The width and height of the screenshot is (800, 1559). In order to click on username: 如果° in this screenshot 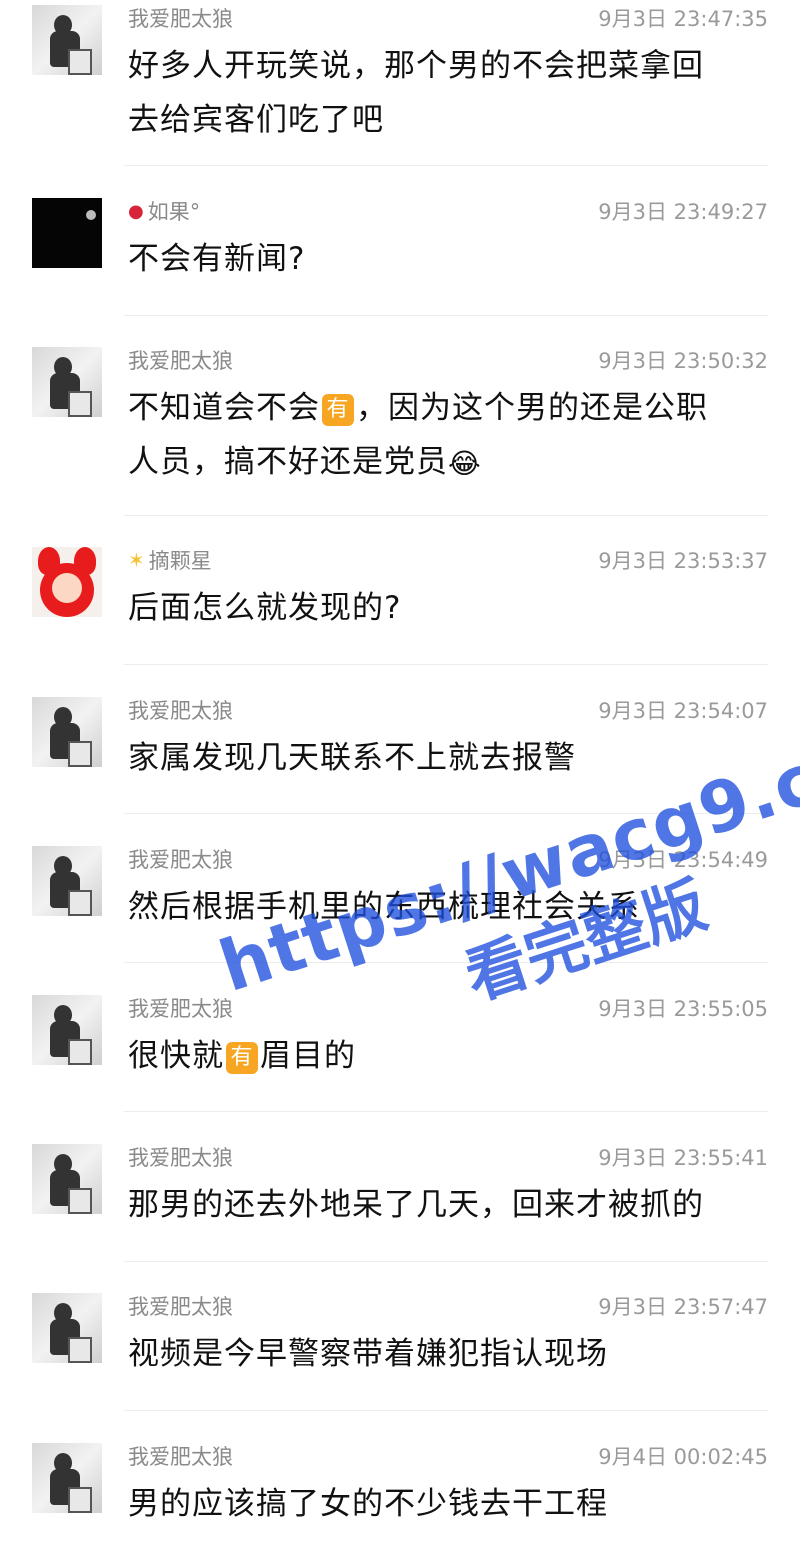, I will do `click(174, 211)`.